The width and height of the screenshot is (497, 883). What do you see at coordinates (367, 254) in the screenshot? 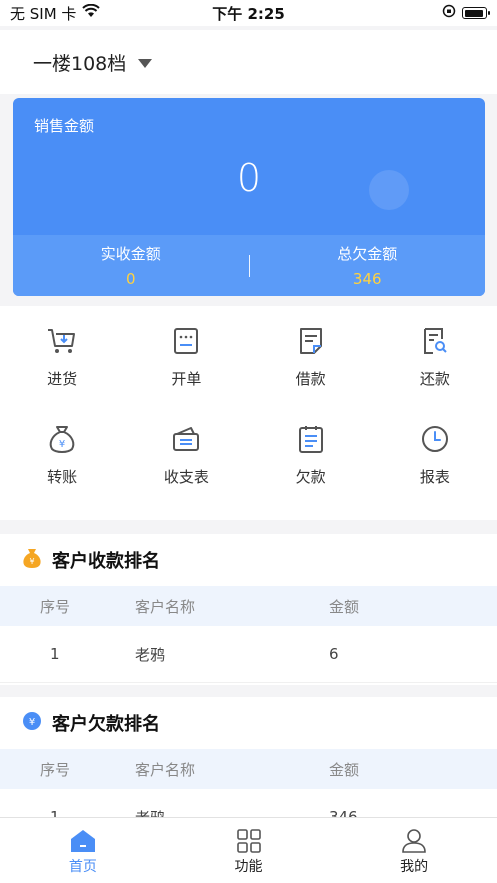
I see `owed-label: 总欠金额` at bounding box center [367, 254].